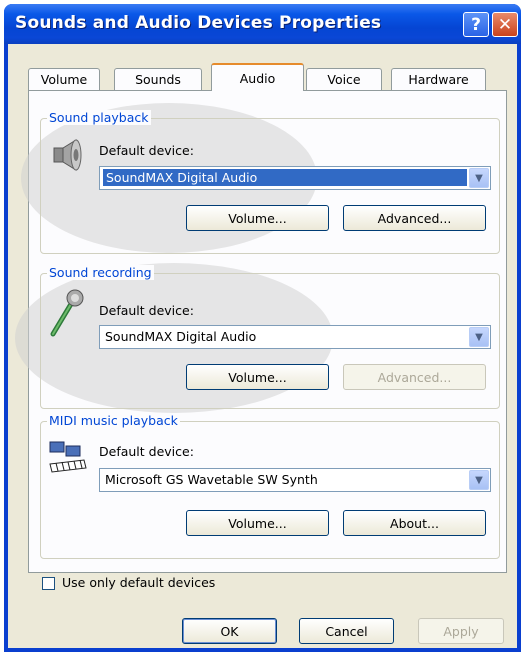  I want to click on use-default-devices-checkbox, so click(48, 583).